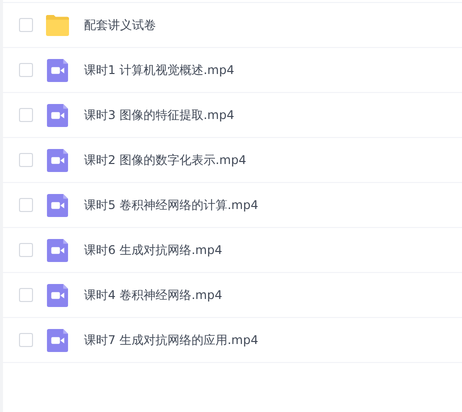  Describe the element at coordinates (153, 250) in the screenshot. I see `file-name: 课时6 生成对抗网络.mp4` at that location.